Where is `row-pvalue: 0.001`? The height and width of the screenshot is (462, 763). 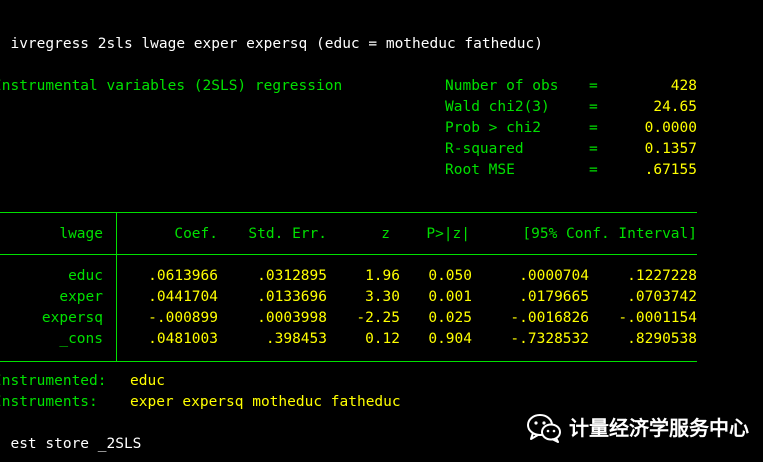
row-pvalue: 0.001 is located at coordinates (450, 297).